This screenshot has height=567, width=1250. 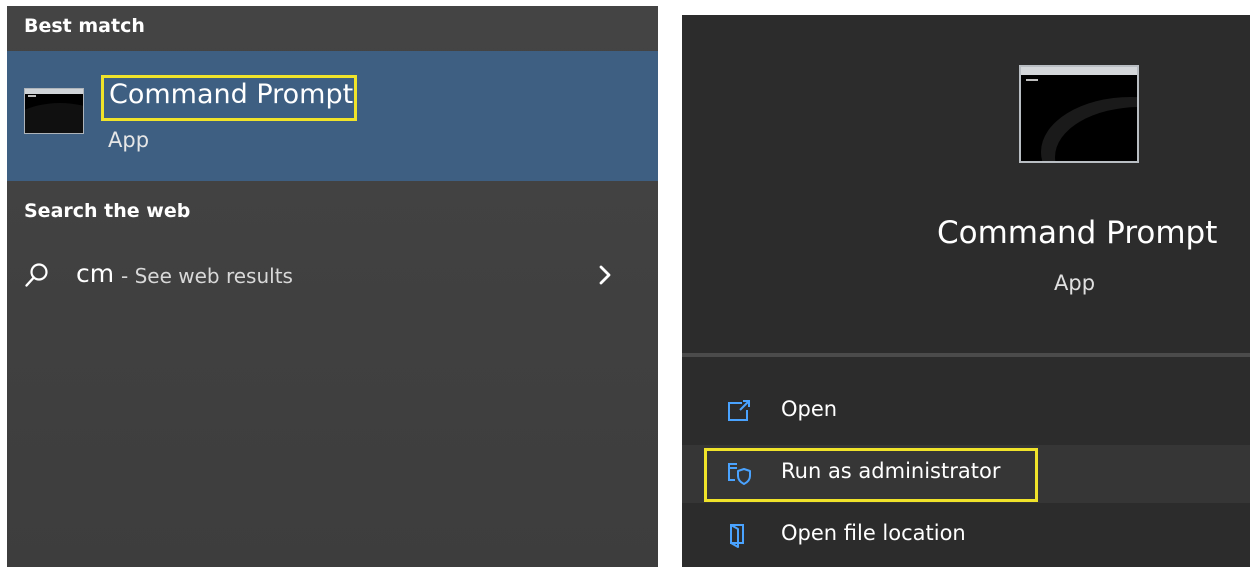 I want to click on open-file-location-action: Open file location, so click(x=966, y=536).